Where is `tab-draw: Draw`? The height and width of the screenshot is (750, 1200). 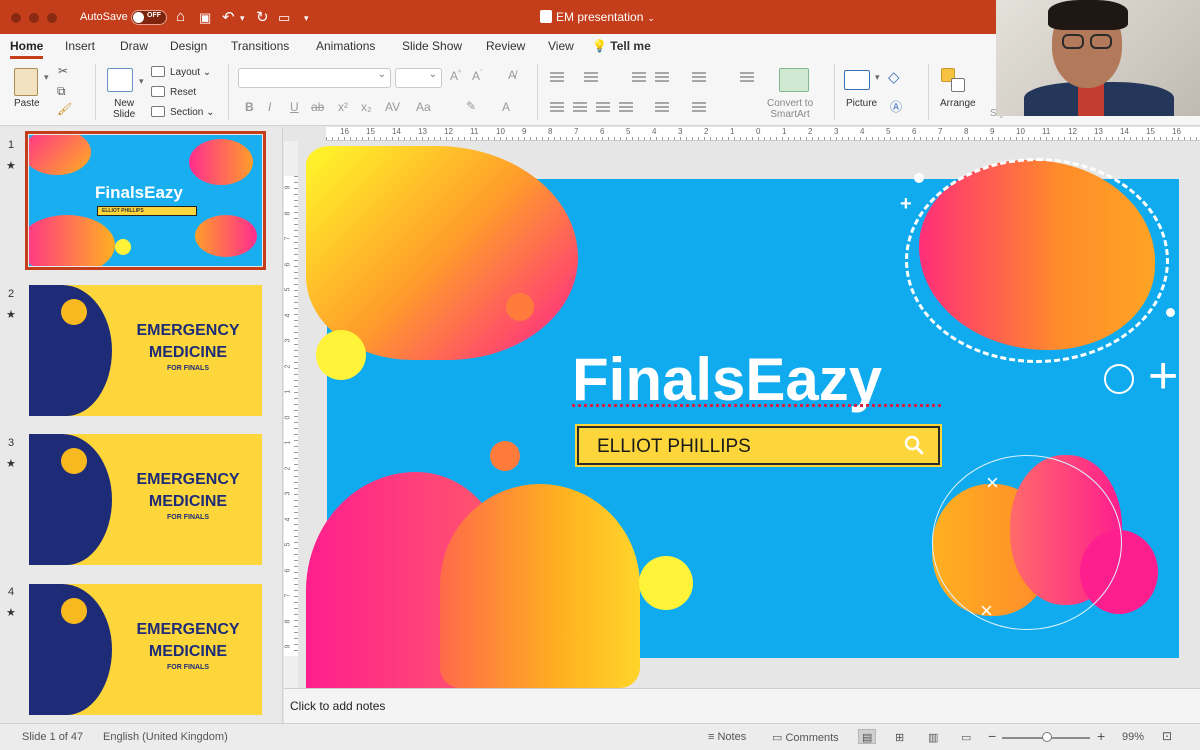 tab-draw: Draw is located at coordinates (134, 46).